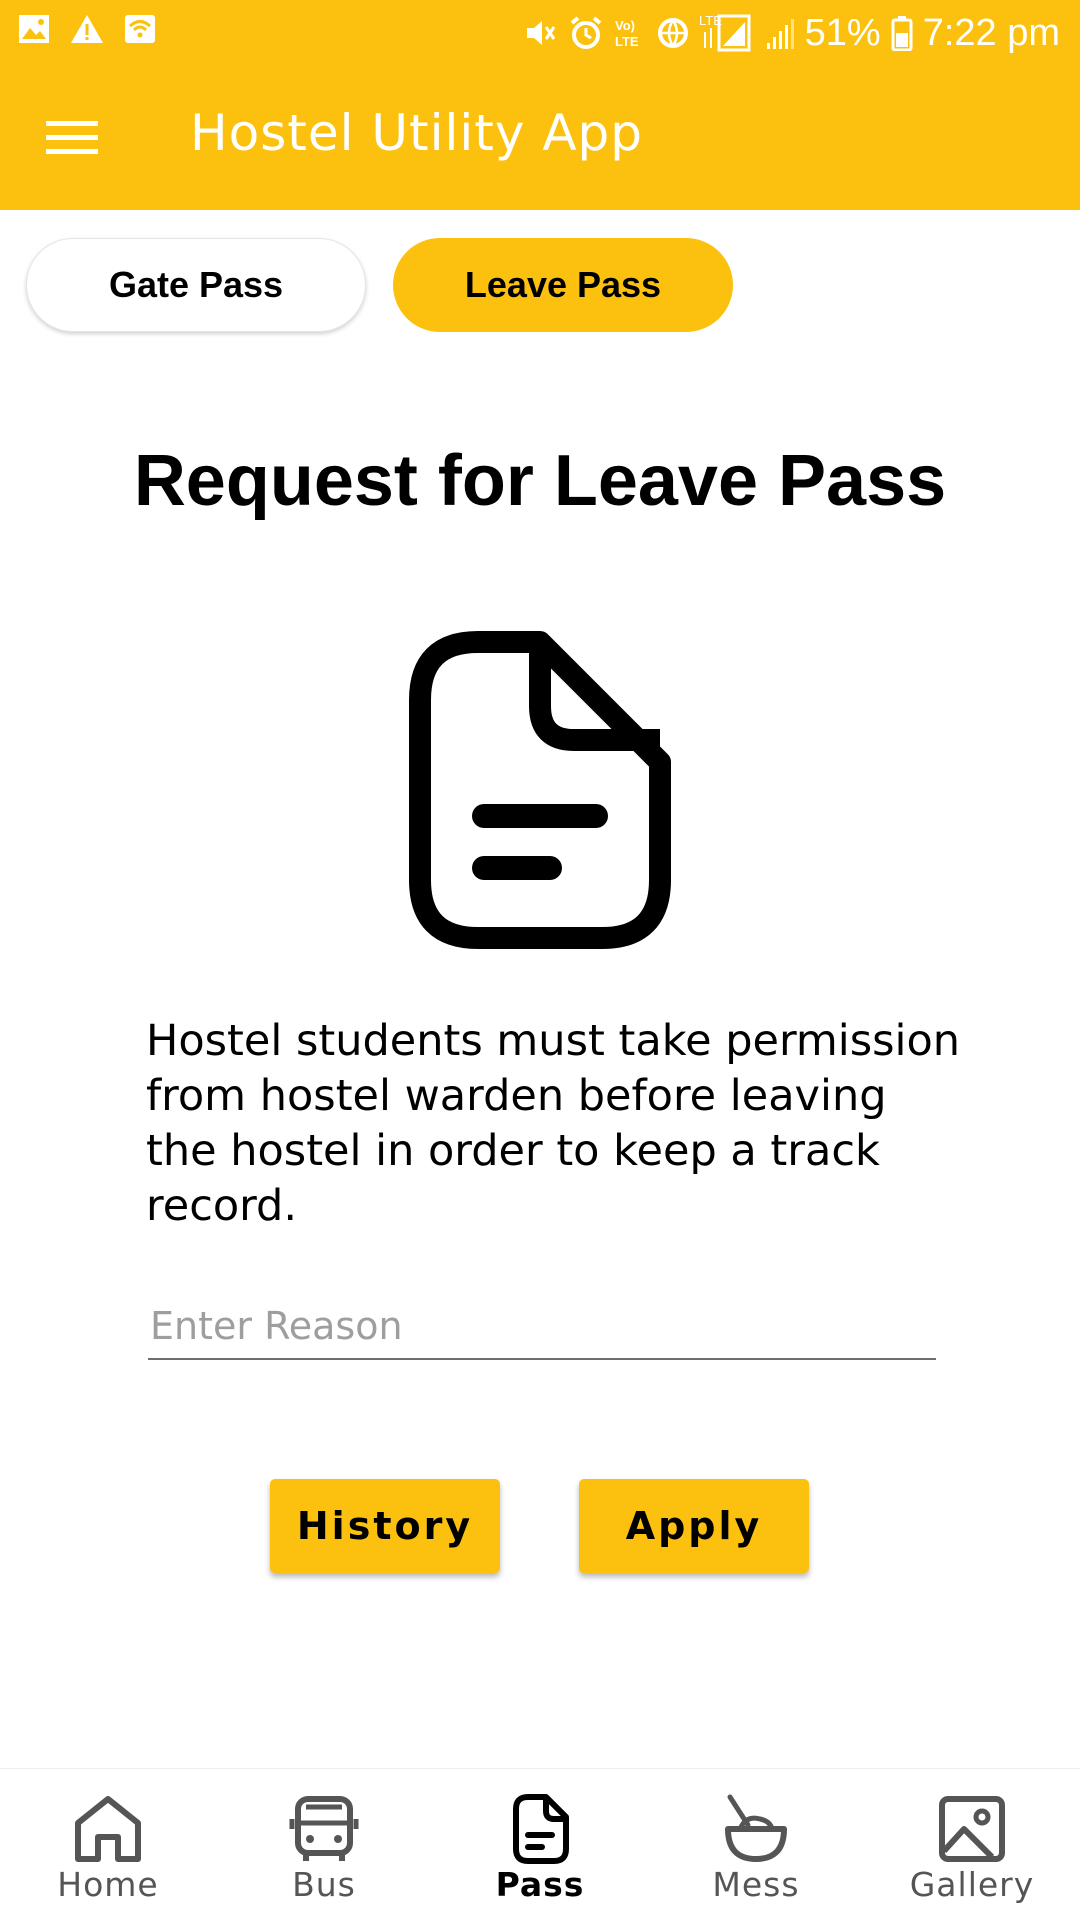 The image size is (1080, 1921). What do you see at coordinates (108, 1829) in the screenshot?
I see `home-icon` at bounding box center [108, 1829].